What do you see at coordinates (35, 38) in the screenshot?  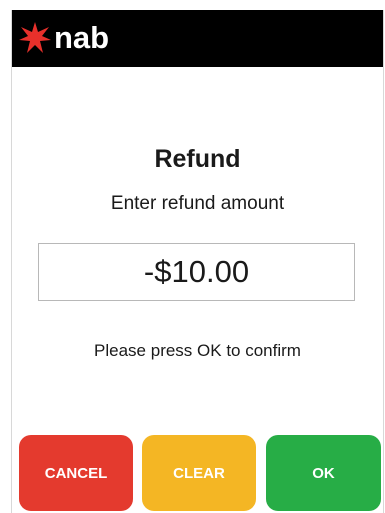 I see `nab-star-icon` at bounding box center [35, 38].